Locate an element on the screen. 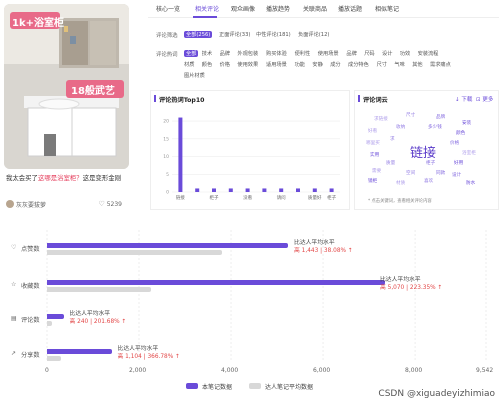 This screenshot has height=403, width=499. tab-play-trend: 播放趋势 is located at coordinates (278, 8).